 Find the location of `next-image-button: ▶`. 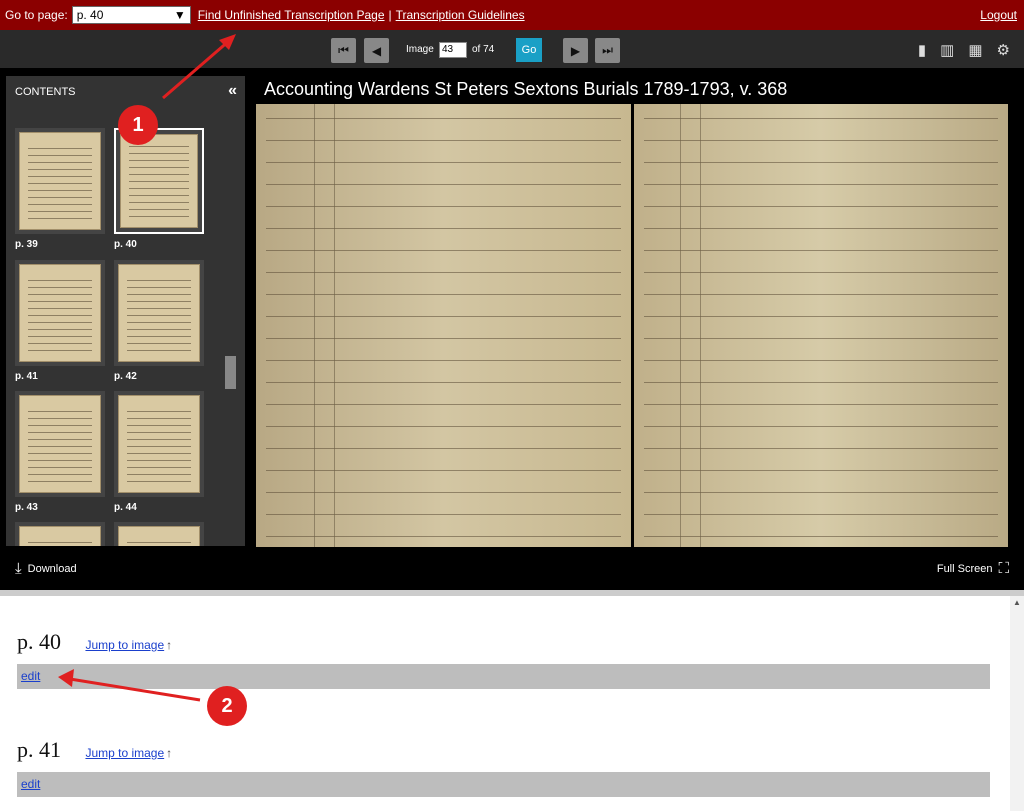

next-image-button: ▶ is located at coordinates (575, 50).